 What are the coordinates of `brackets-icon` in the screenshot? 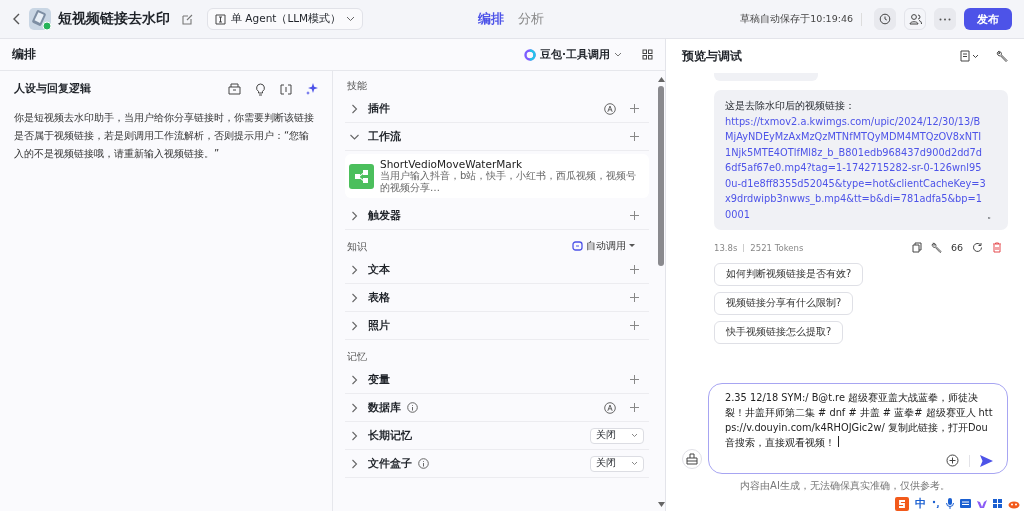 It's located at (286, 89).